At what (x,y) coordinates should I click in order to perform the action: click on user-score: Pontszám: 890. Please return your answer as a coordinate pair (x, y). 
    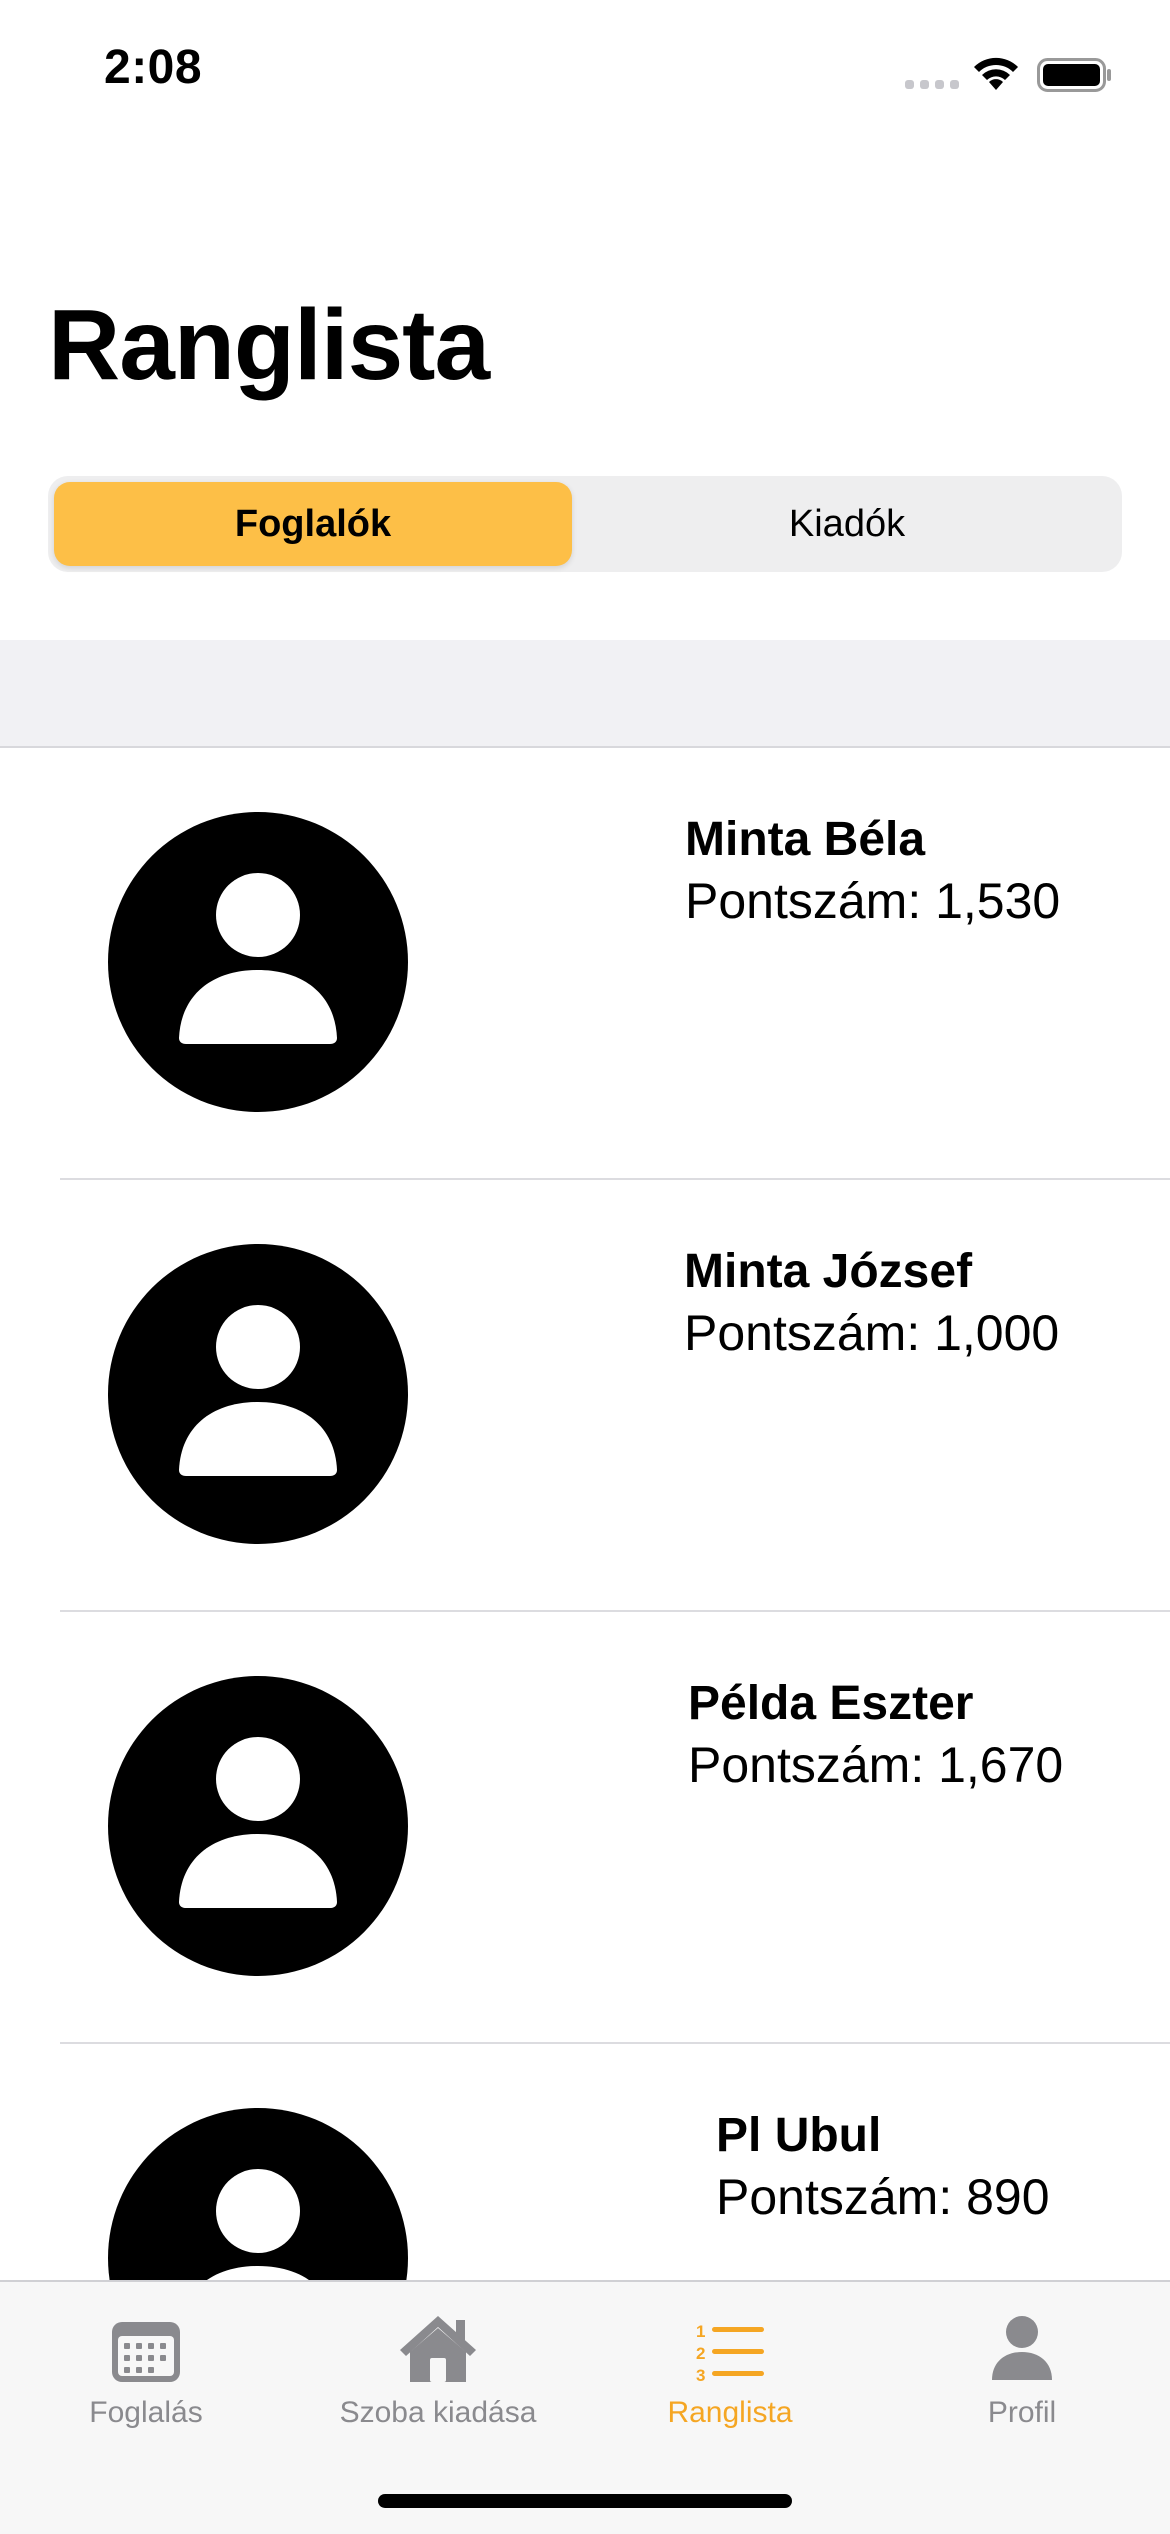
    Looking at the image, I should click on (883, 2197).